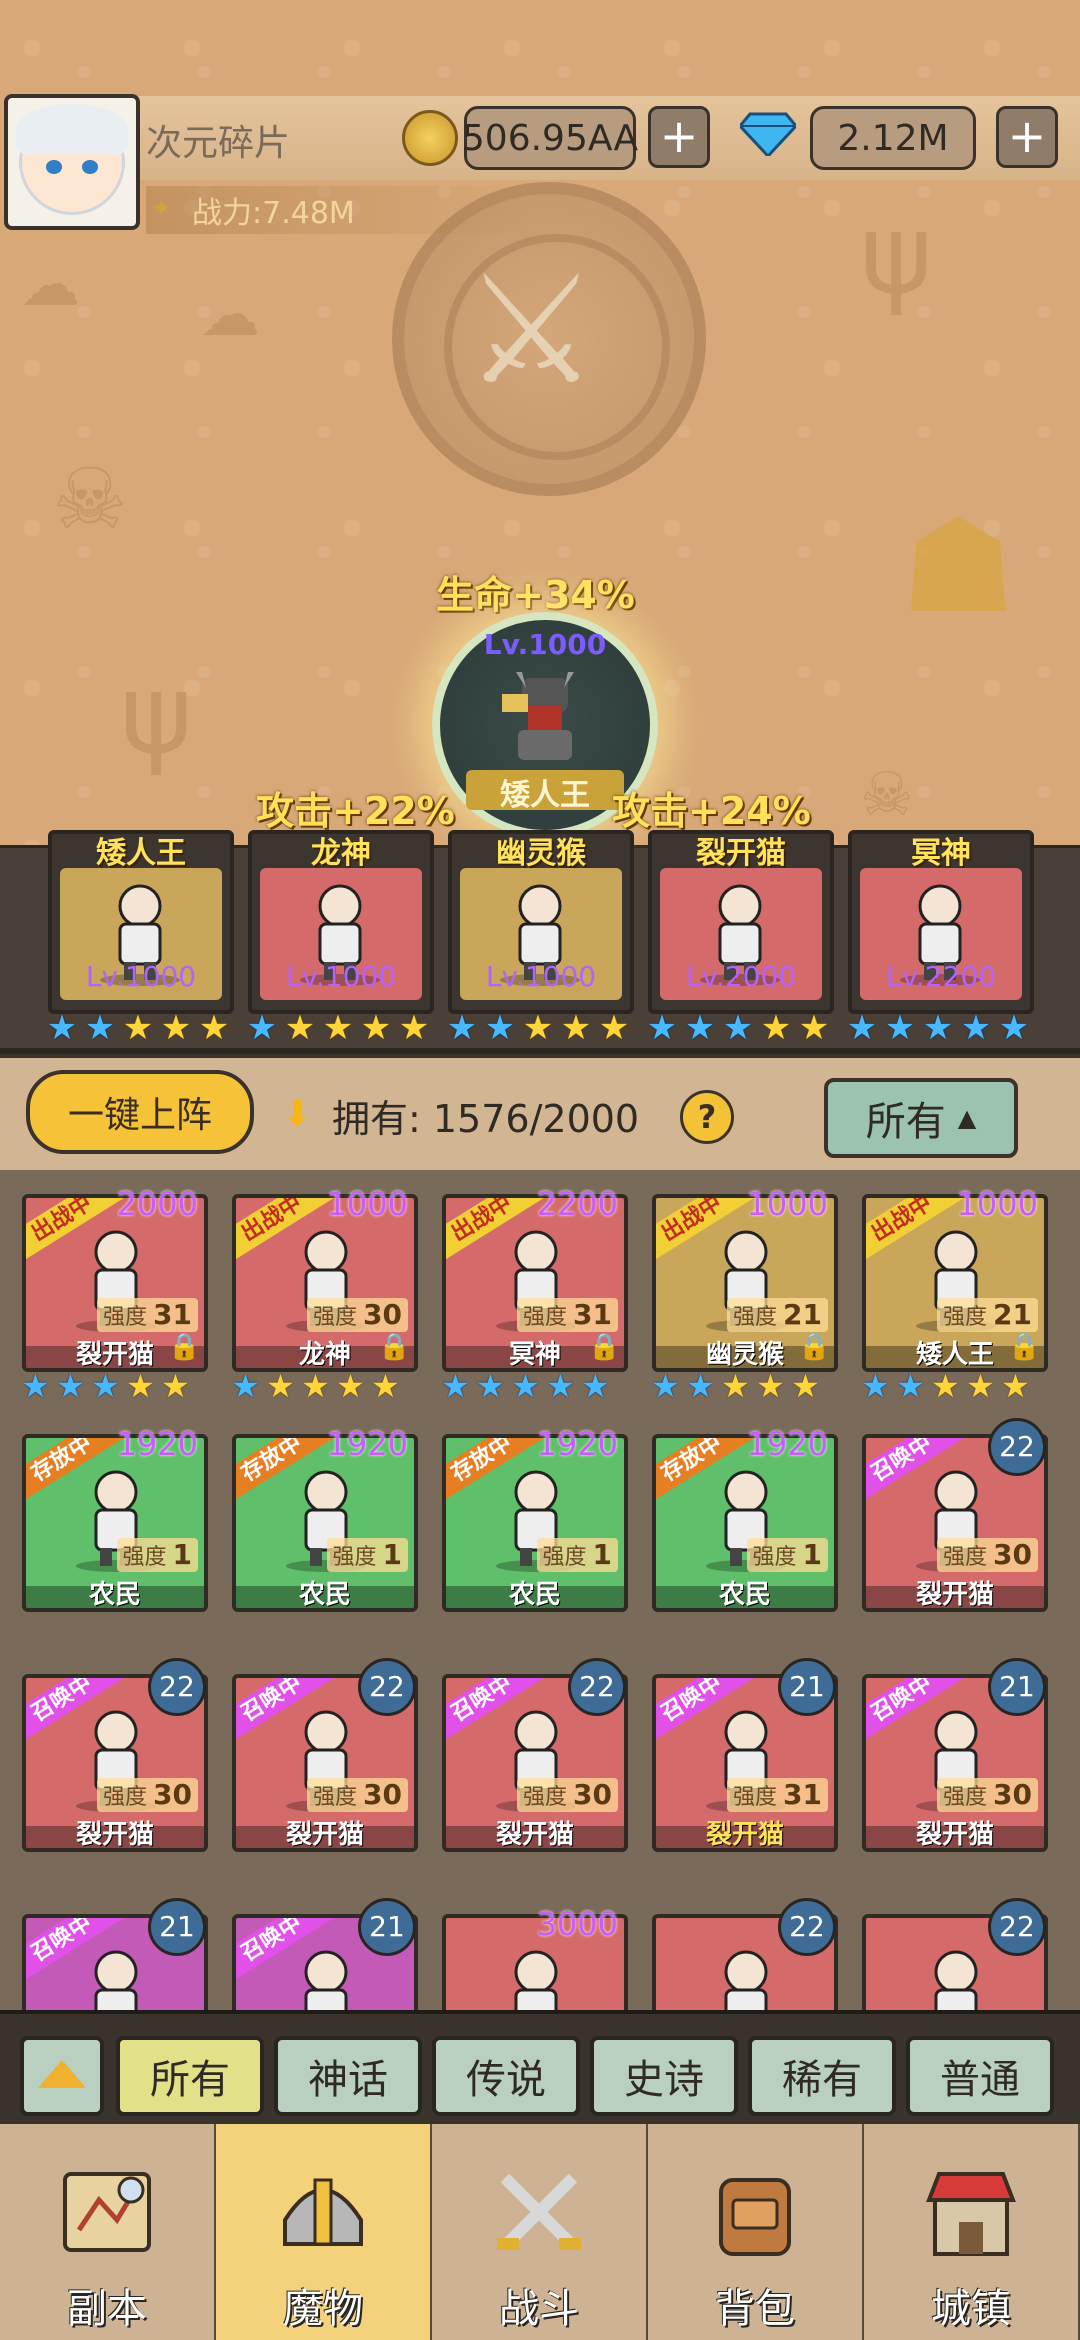 The width and height of the screenshot is (1080, 2340). I want to click on team-member-name: 冥神, so click(941, 853).